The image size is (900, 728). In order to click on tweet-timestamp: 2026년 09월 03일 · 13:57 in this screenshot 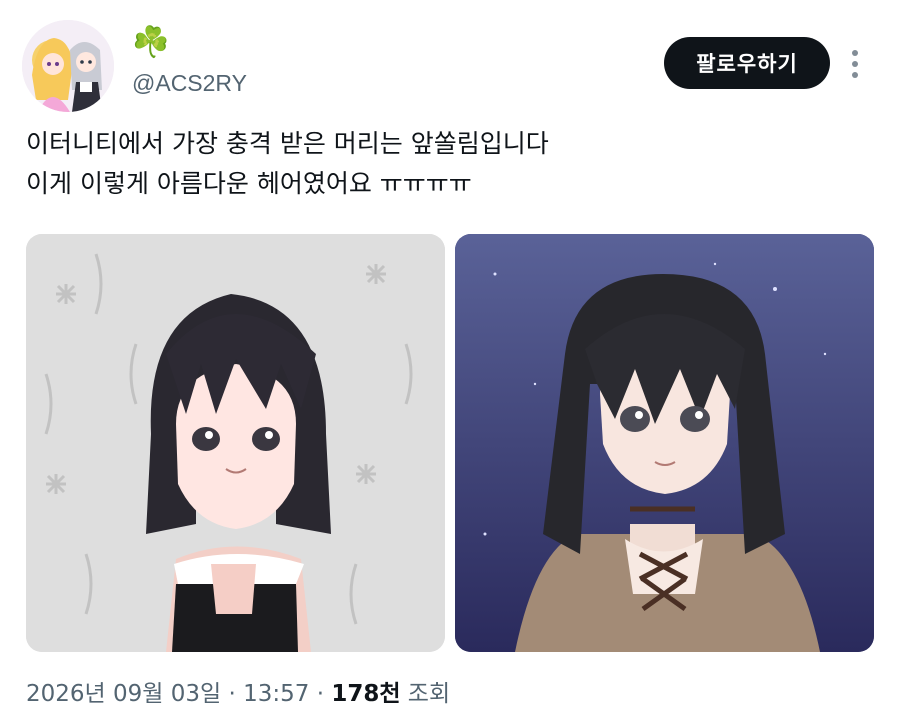, I will do `click(167, 694)`.